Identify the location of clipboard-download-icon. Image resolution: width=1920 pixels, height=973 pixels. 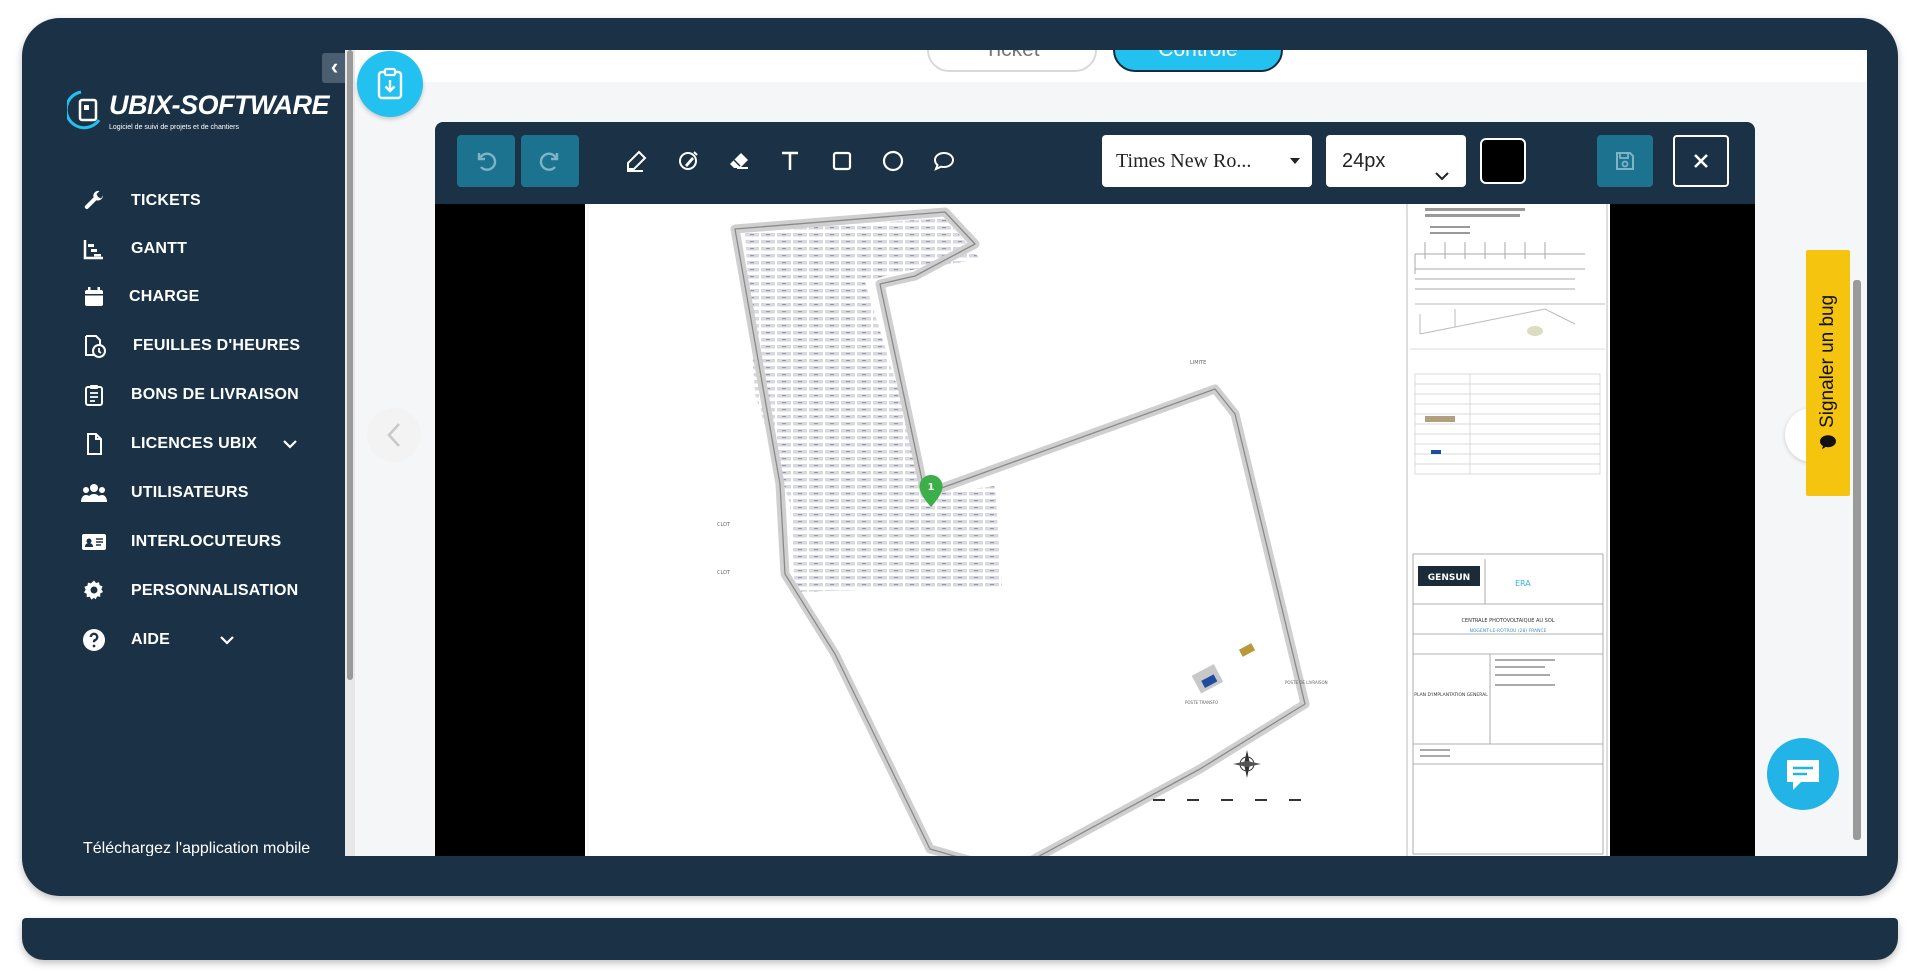
(390, 83).